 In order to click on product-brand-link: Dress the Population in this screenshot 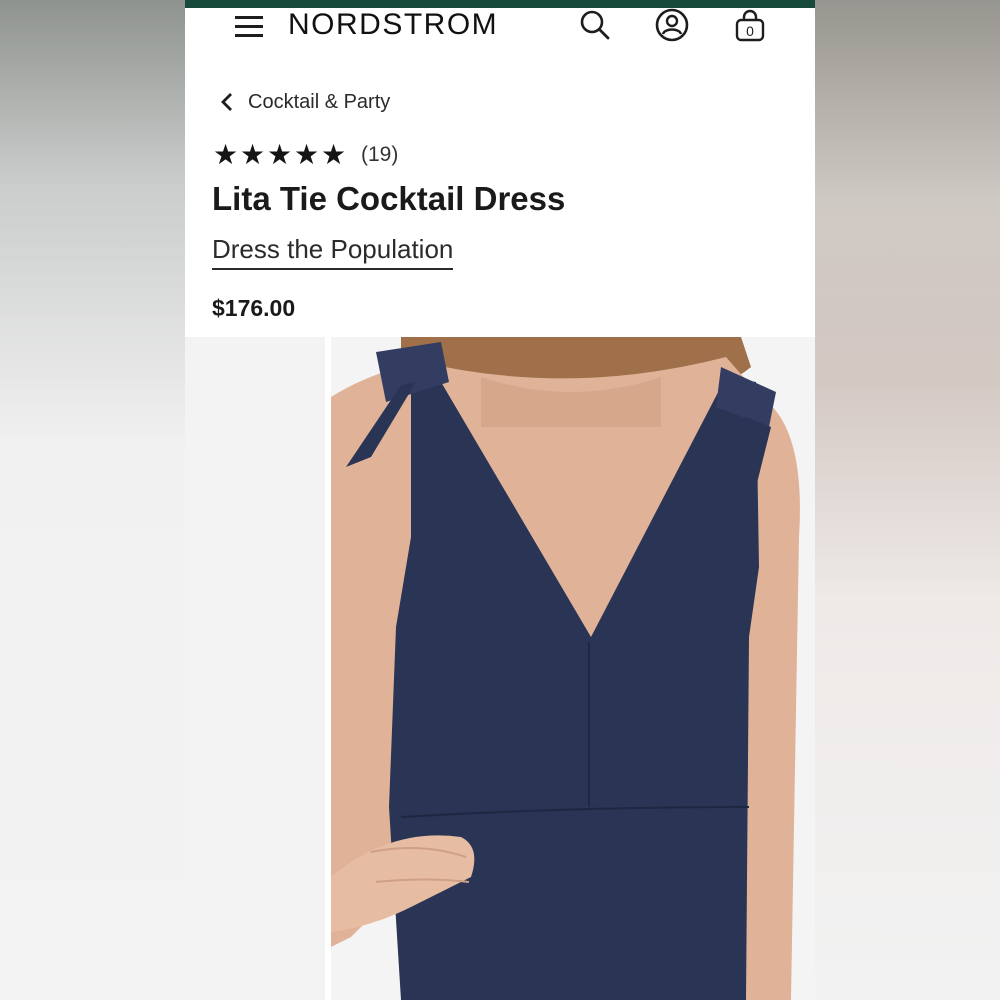, I will do `click(333, 252)`.